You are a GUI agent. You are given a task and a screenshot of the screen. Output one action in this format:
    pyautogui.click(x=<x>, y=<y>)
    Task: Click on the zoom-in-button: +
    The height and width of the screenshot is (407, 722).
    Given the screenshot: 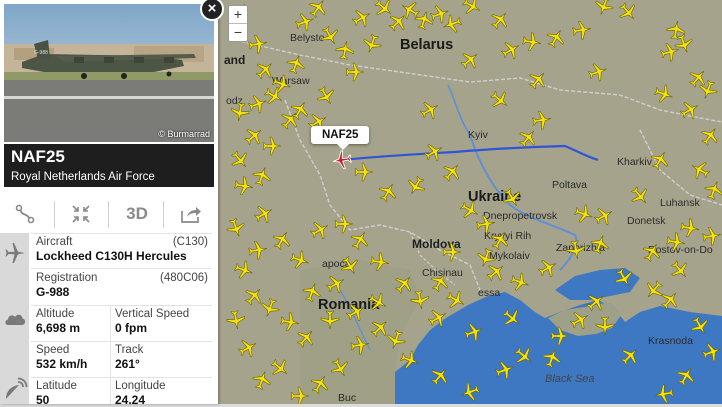 What is the action you would take?
    pyautogui.click(x=238, y=14)
    